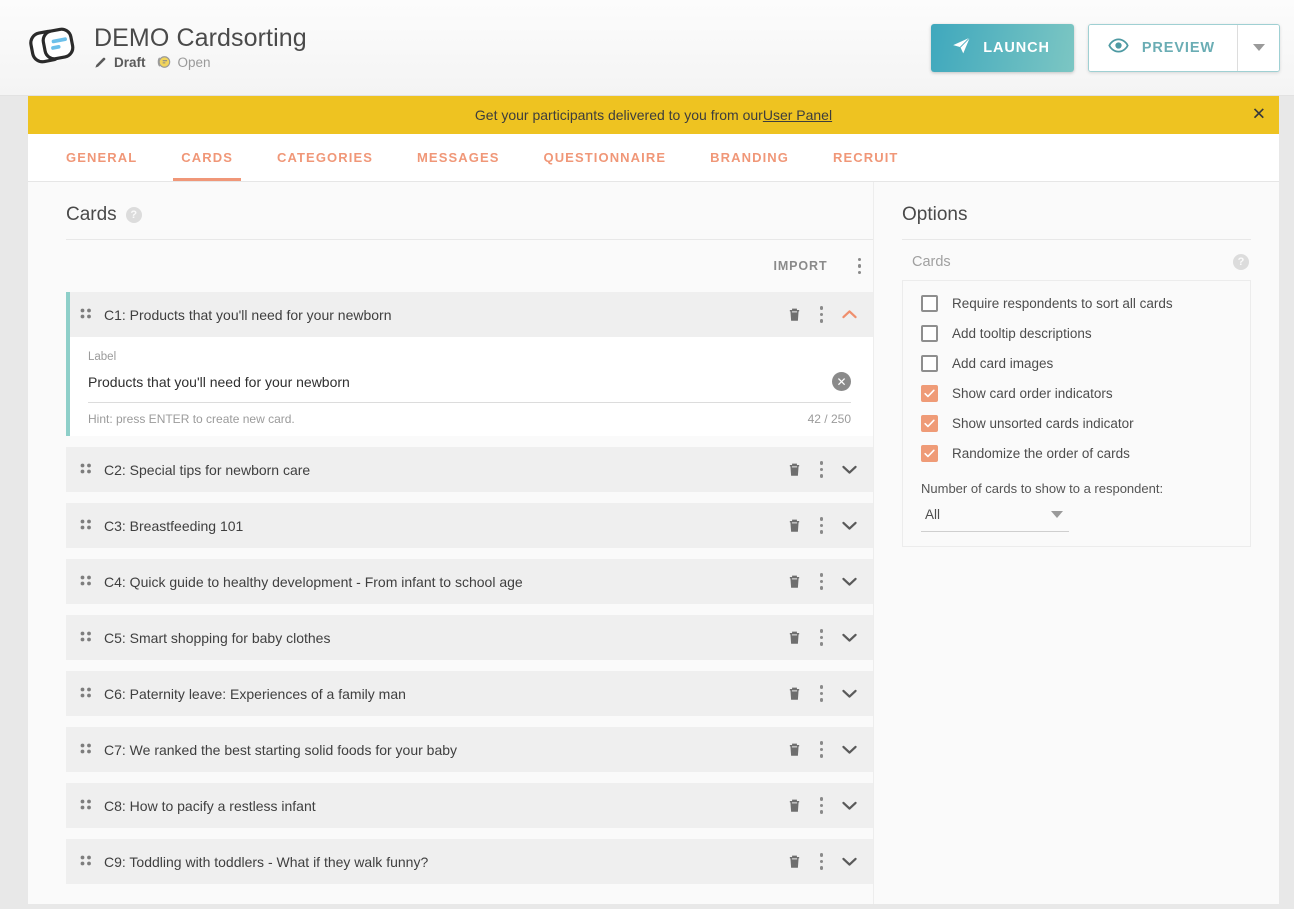 The height and width of the screenshot is (909, 1294). I want to click on cards-count-field-label: Number of cards to show to a respondent:, so click(1042, 488).